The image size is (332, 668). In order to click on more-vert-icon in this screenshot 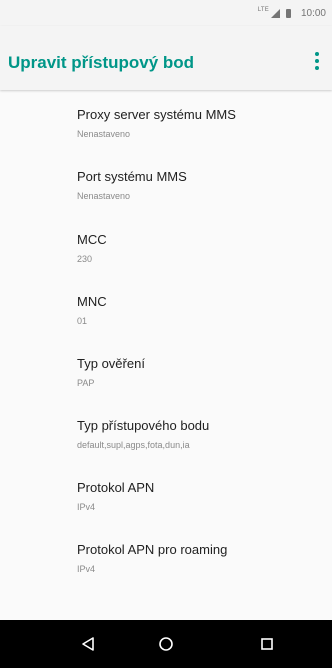, I will do `click(317, 54)`.